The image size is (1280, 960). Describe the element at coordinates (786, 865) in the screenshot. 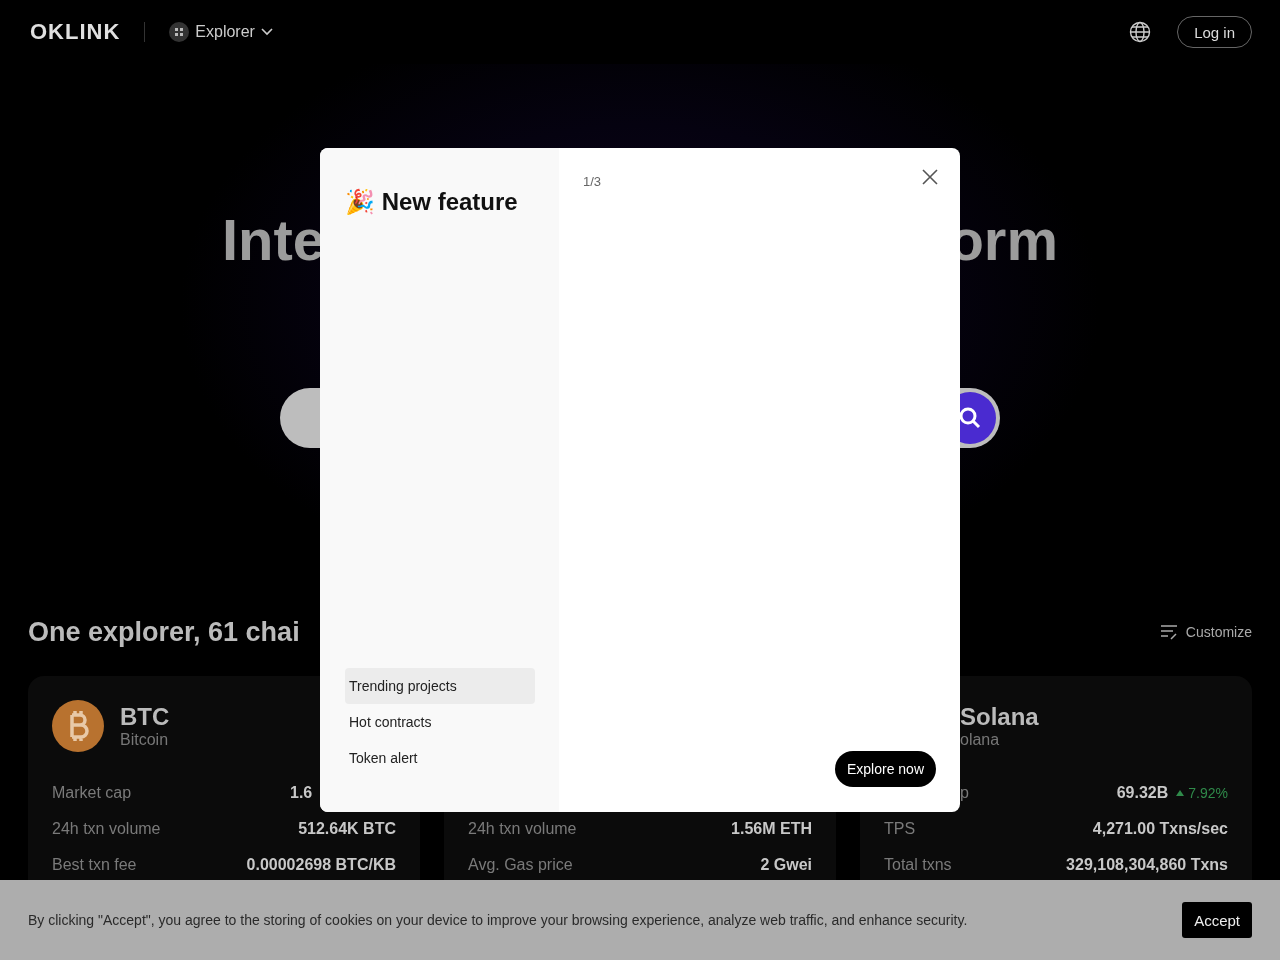

I see `stat-value: 2 Gwei` at that location.